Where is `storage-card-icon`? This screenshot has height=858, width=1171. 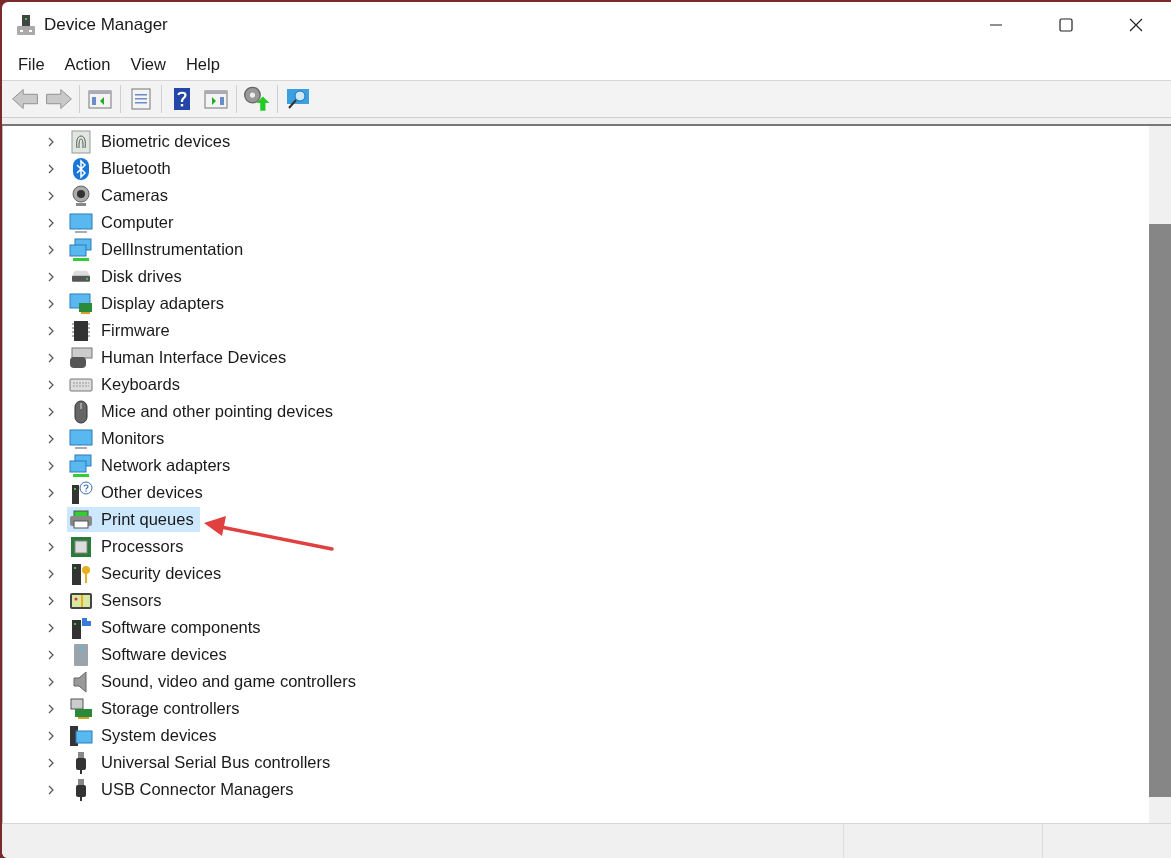 storage-card-icon is located at coordinates (81, 708).